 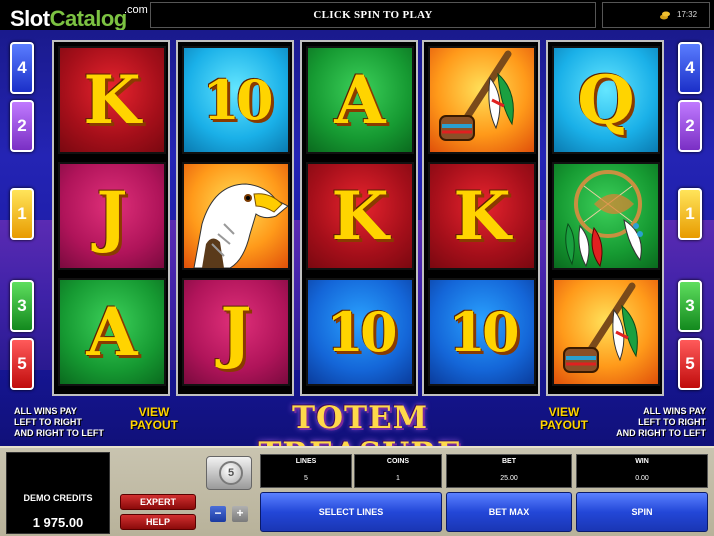 I want to click on win-value: 0.00, so click(x=642, y=478).